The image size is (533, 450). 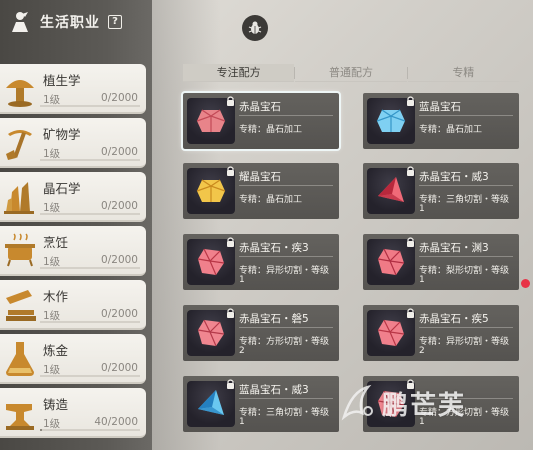 I want to click on recipe-name: 赤晶宝石・疾5, so click(x=454, y=319).